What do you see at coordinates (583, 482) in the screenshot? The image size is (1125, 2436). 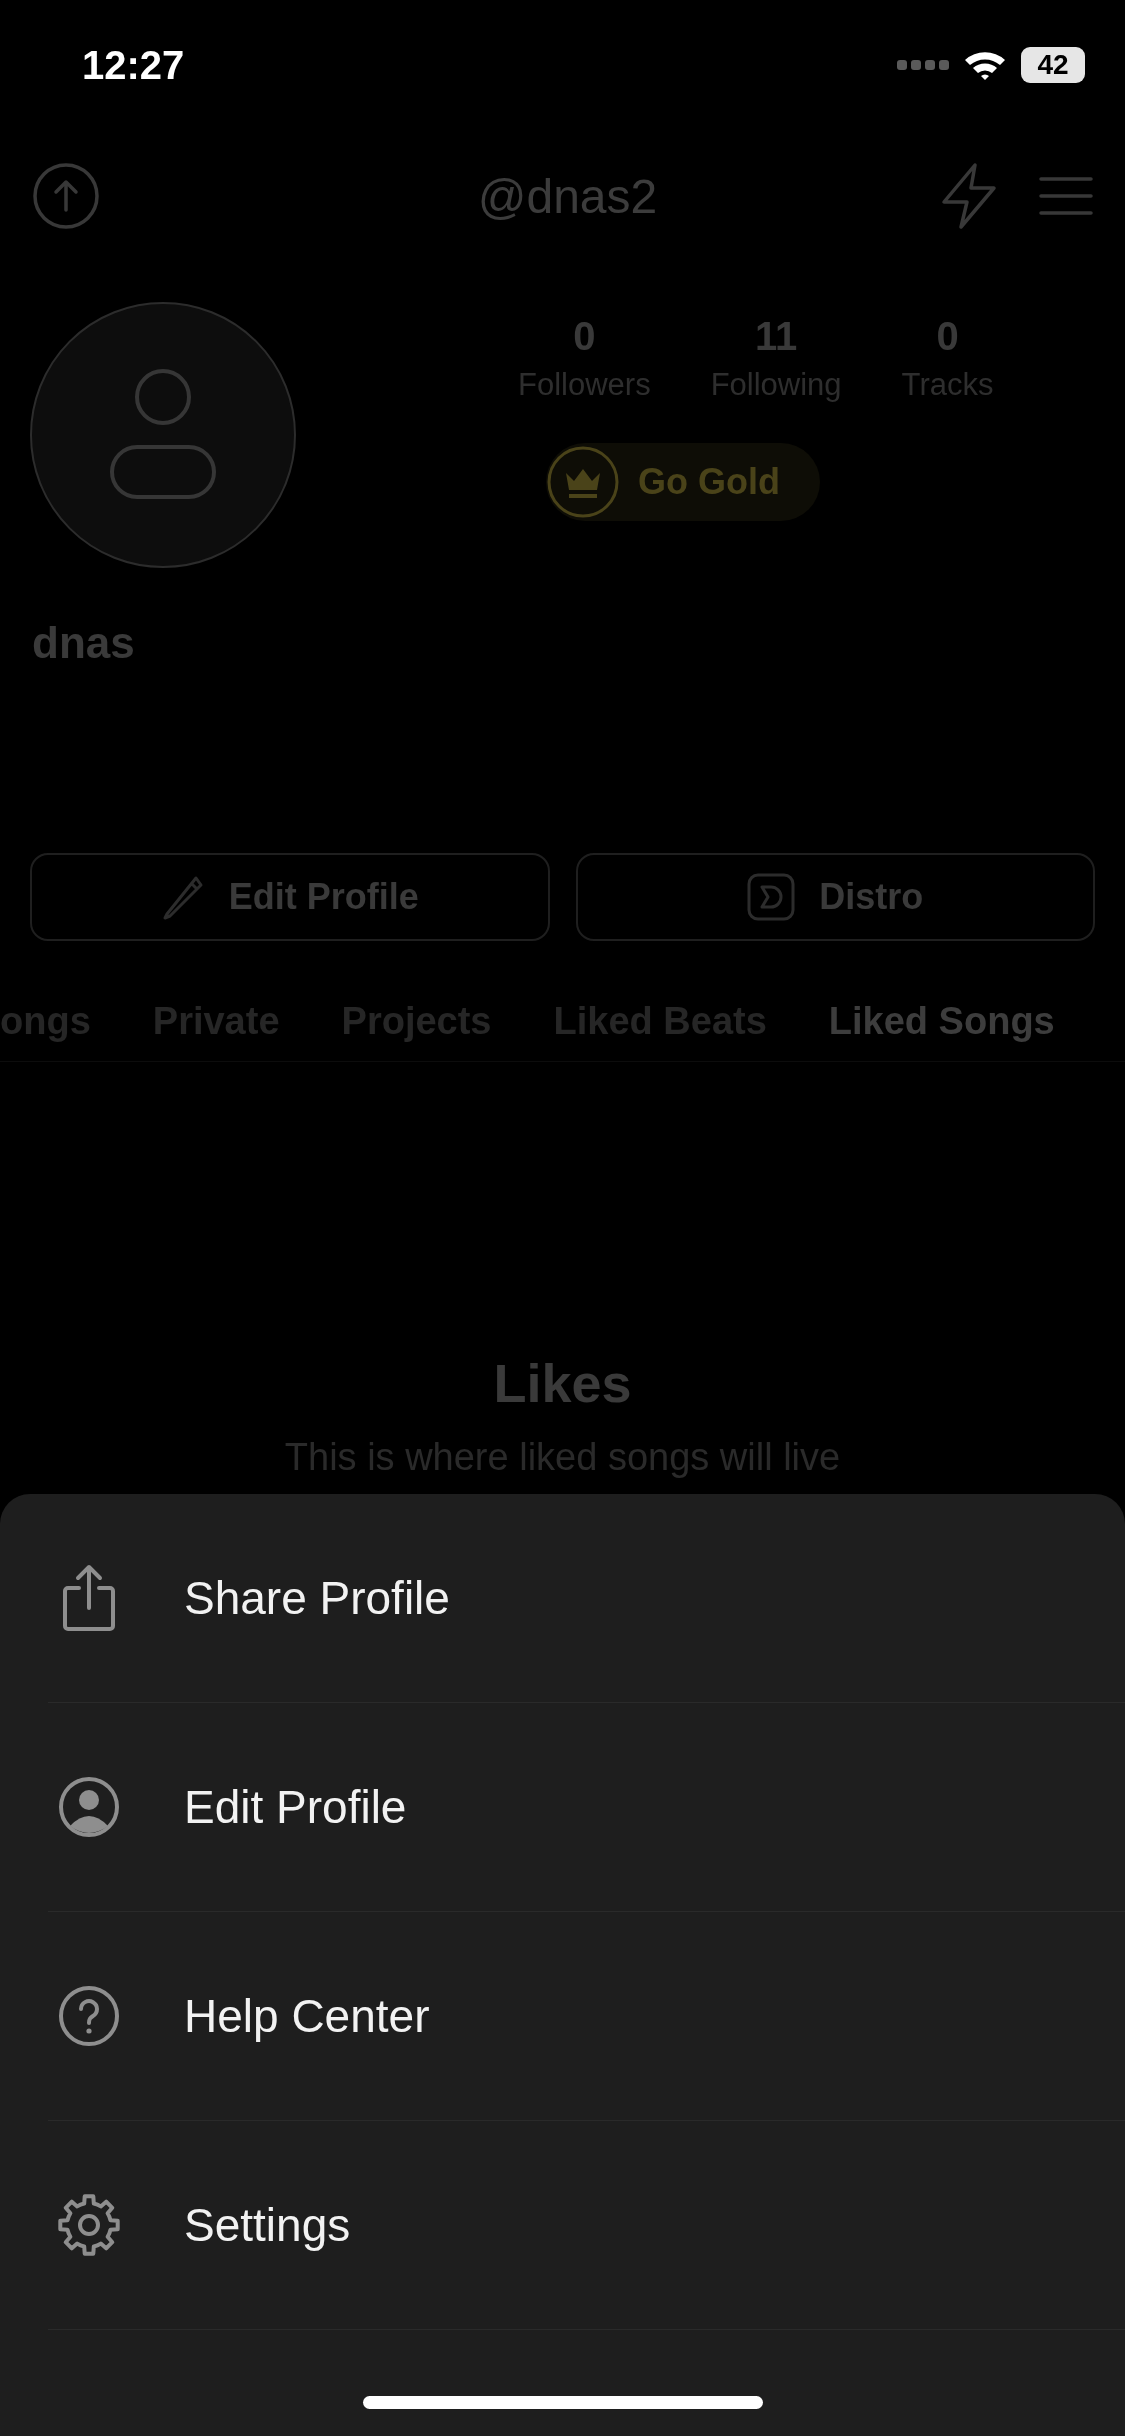 I see `crown-icon` at bounding box center [583, 482].